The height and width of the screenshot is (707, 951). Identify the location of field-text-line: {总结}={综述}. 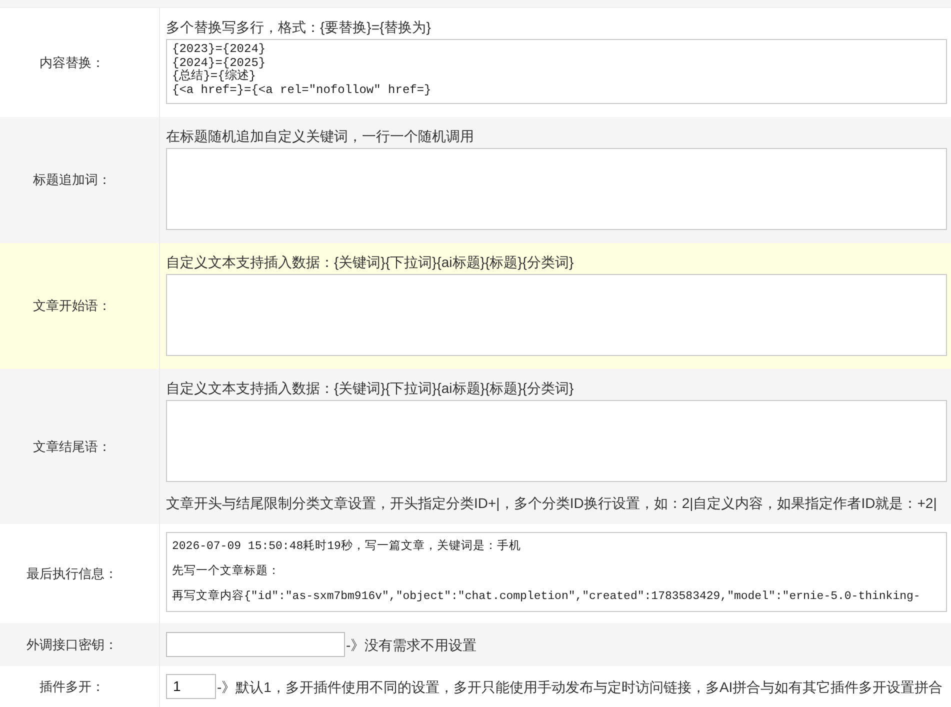
(214, 77).